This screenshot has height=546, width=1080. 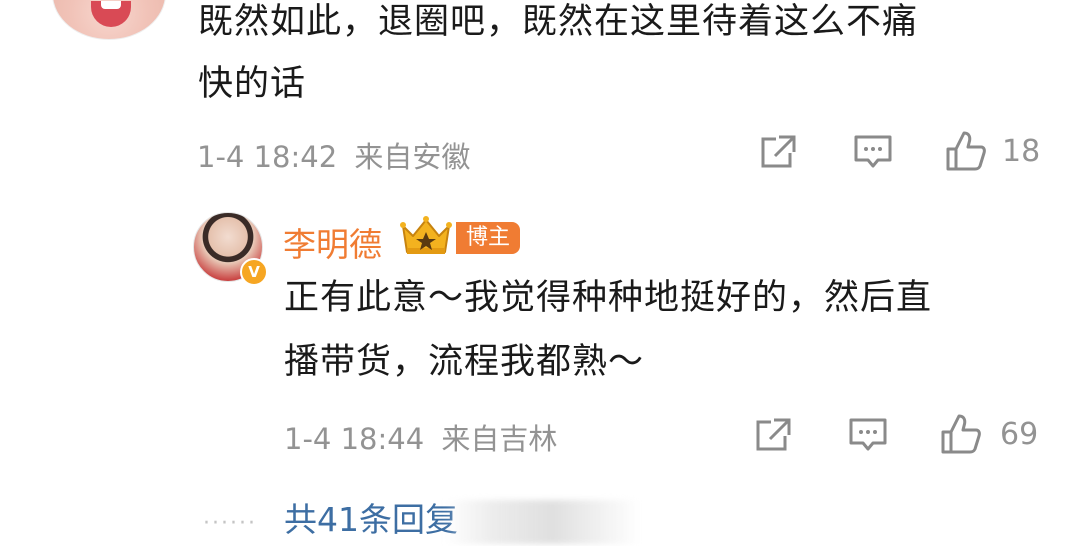 What do you see at coordinates (778, 152) in the screenshot?
I see `share-icon` at bounding box center [778, 152].